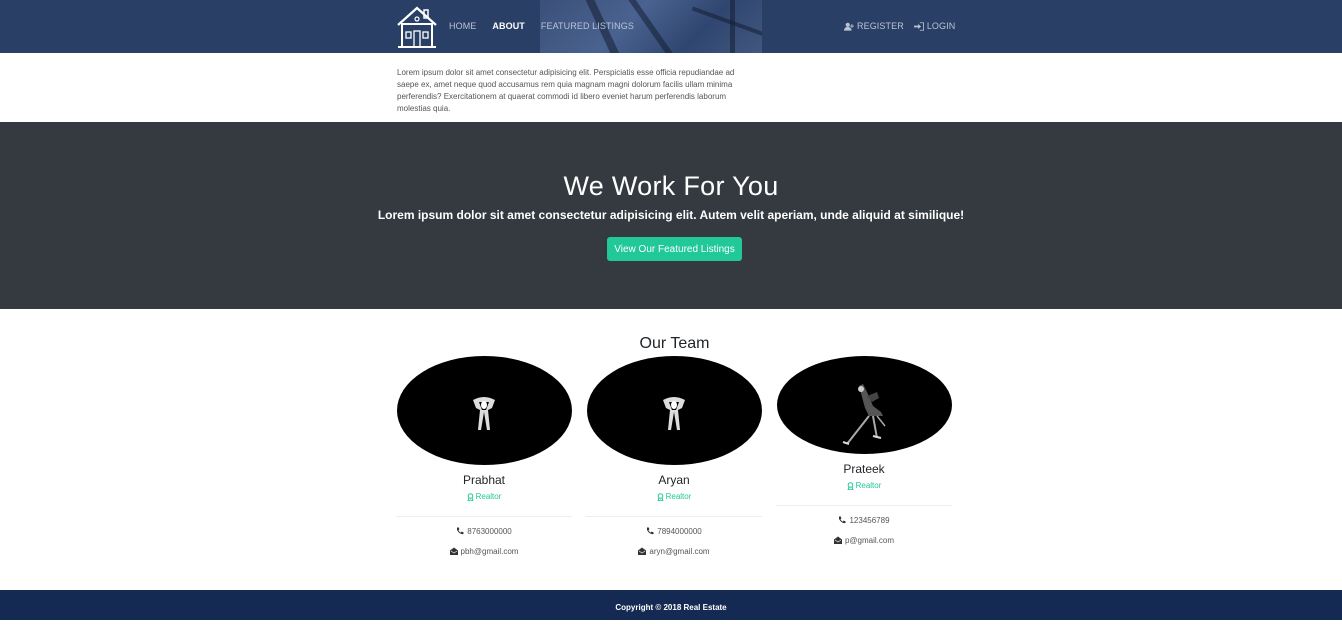 The width and height of the screenshot is (1342, 626). What do you see at coordinates (489, 531) in the screenshot?
I see `member-phone-text: 8763000000` at bounding box center [489, 531].